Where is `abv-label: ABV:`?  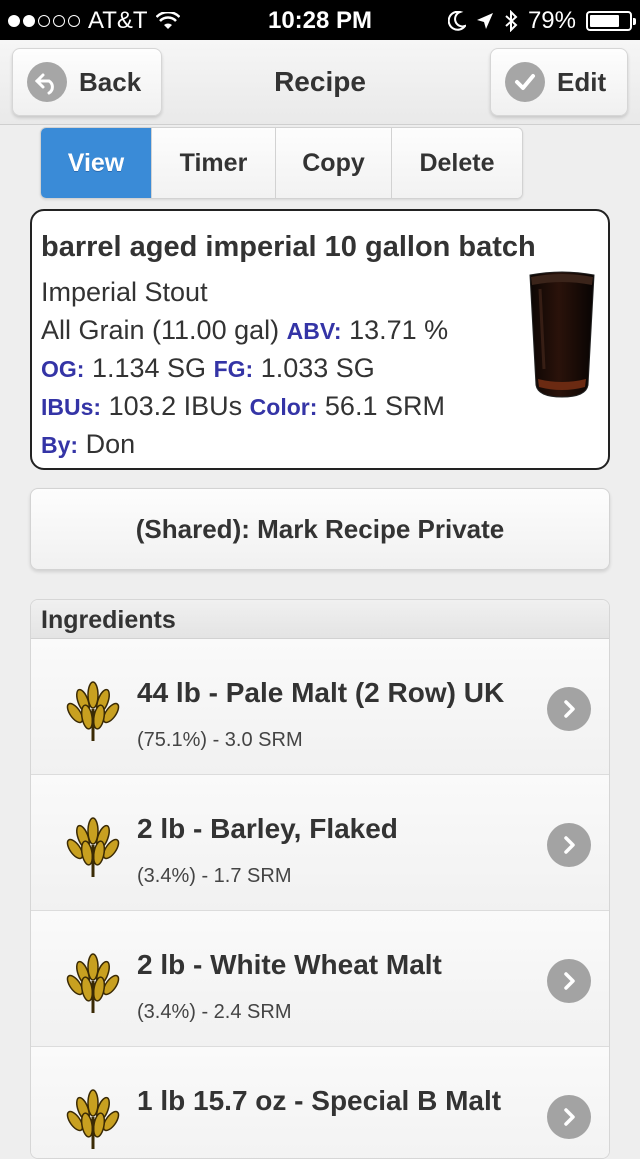 abv-label: ABV: is located at coordinates (314, 331).